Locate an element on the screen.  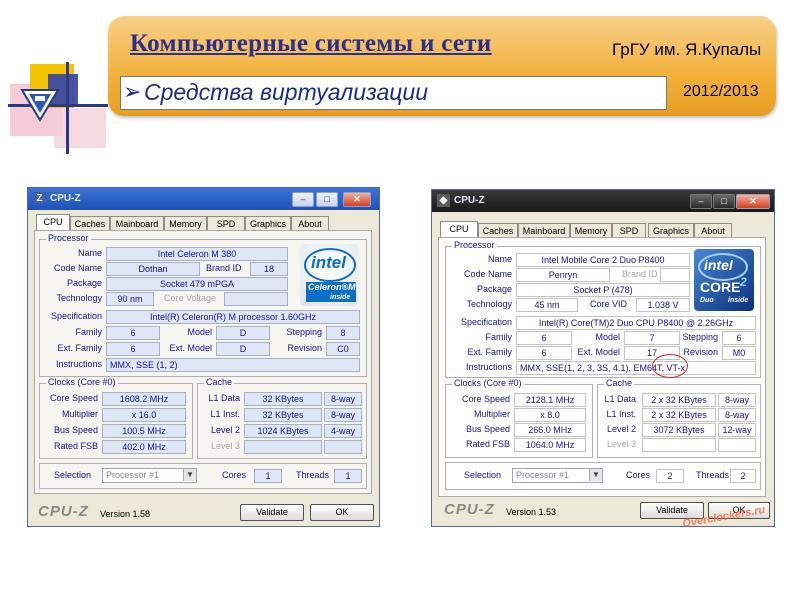
l1-data-way: 8-way is located at coordinates (343, 399).